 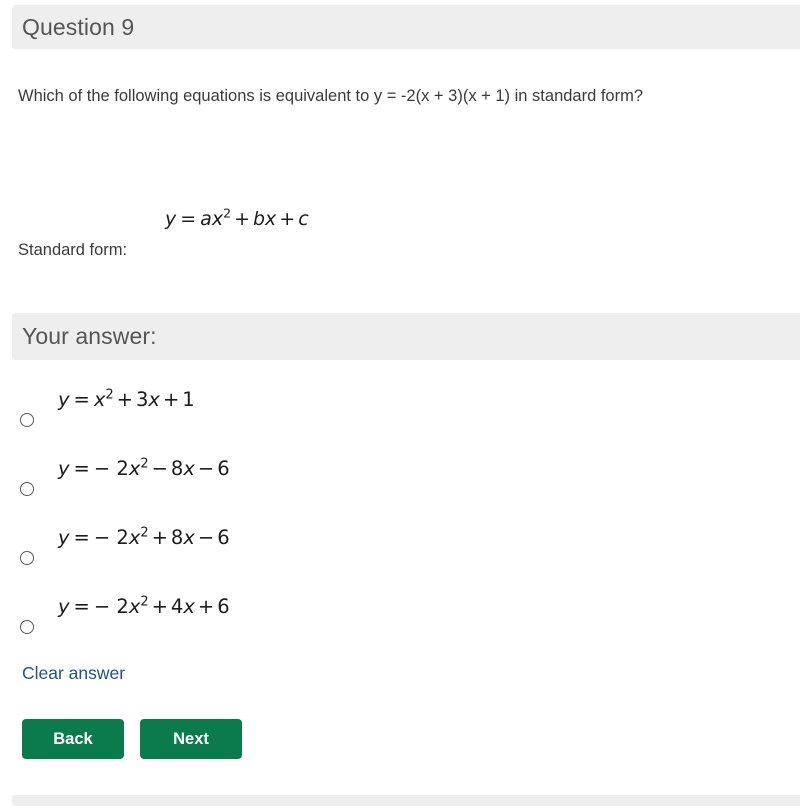 I want to click on option-row: y = x2 +3x +1, so click(x=400, y=414).